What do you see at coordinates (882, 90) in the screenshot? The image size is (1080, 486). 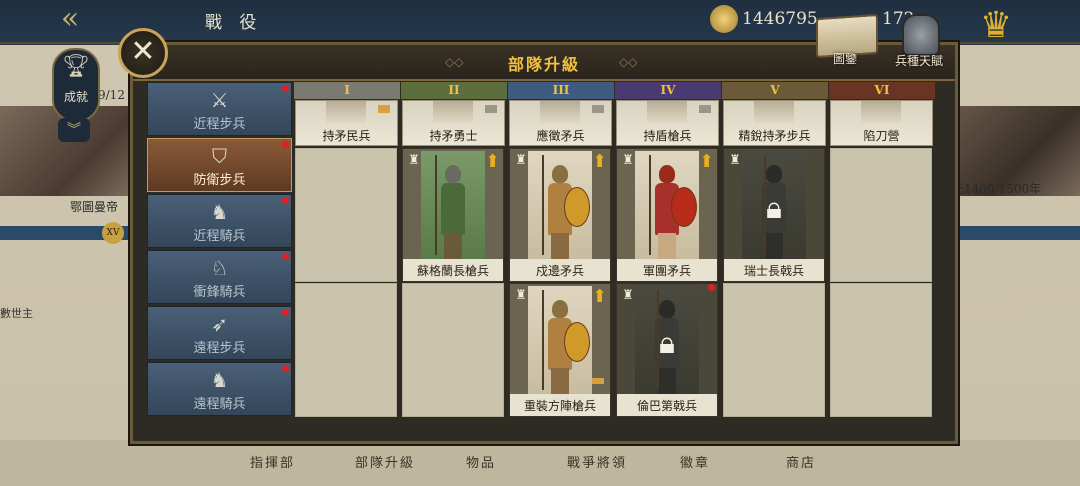 I see `tier-header-6: VI` at bounding box center [882, 90].